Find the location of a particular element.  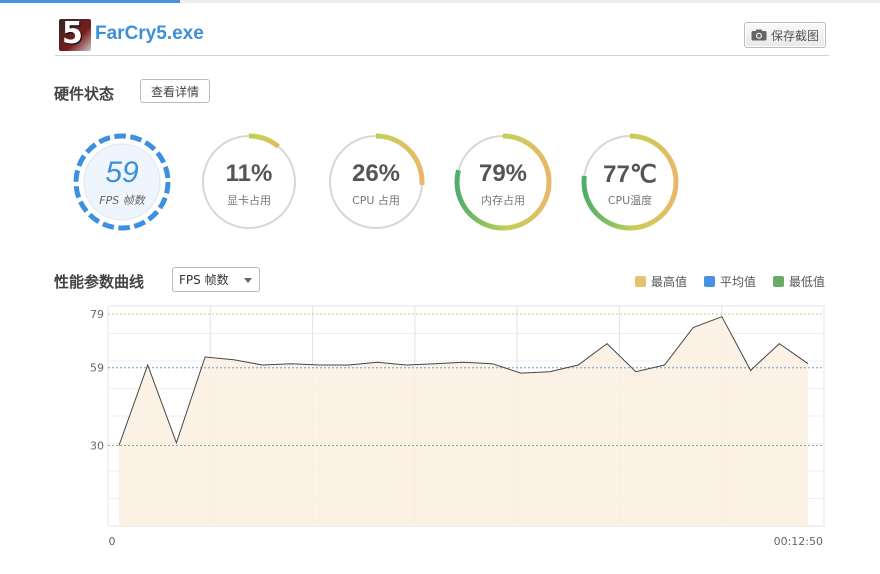

y-tick-label: 79 is located at coordinates (97, 314).